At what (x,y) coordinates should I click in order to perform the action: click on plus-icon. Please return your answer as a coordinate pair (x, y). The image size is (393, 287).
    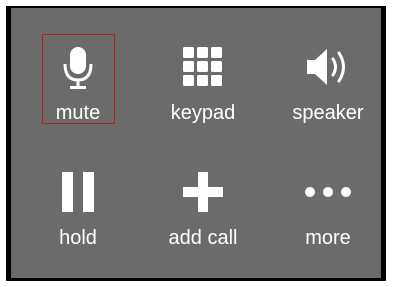
    Looking at the image, I should click on (203, 192).